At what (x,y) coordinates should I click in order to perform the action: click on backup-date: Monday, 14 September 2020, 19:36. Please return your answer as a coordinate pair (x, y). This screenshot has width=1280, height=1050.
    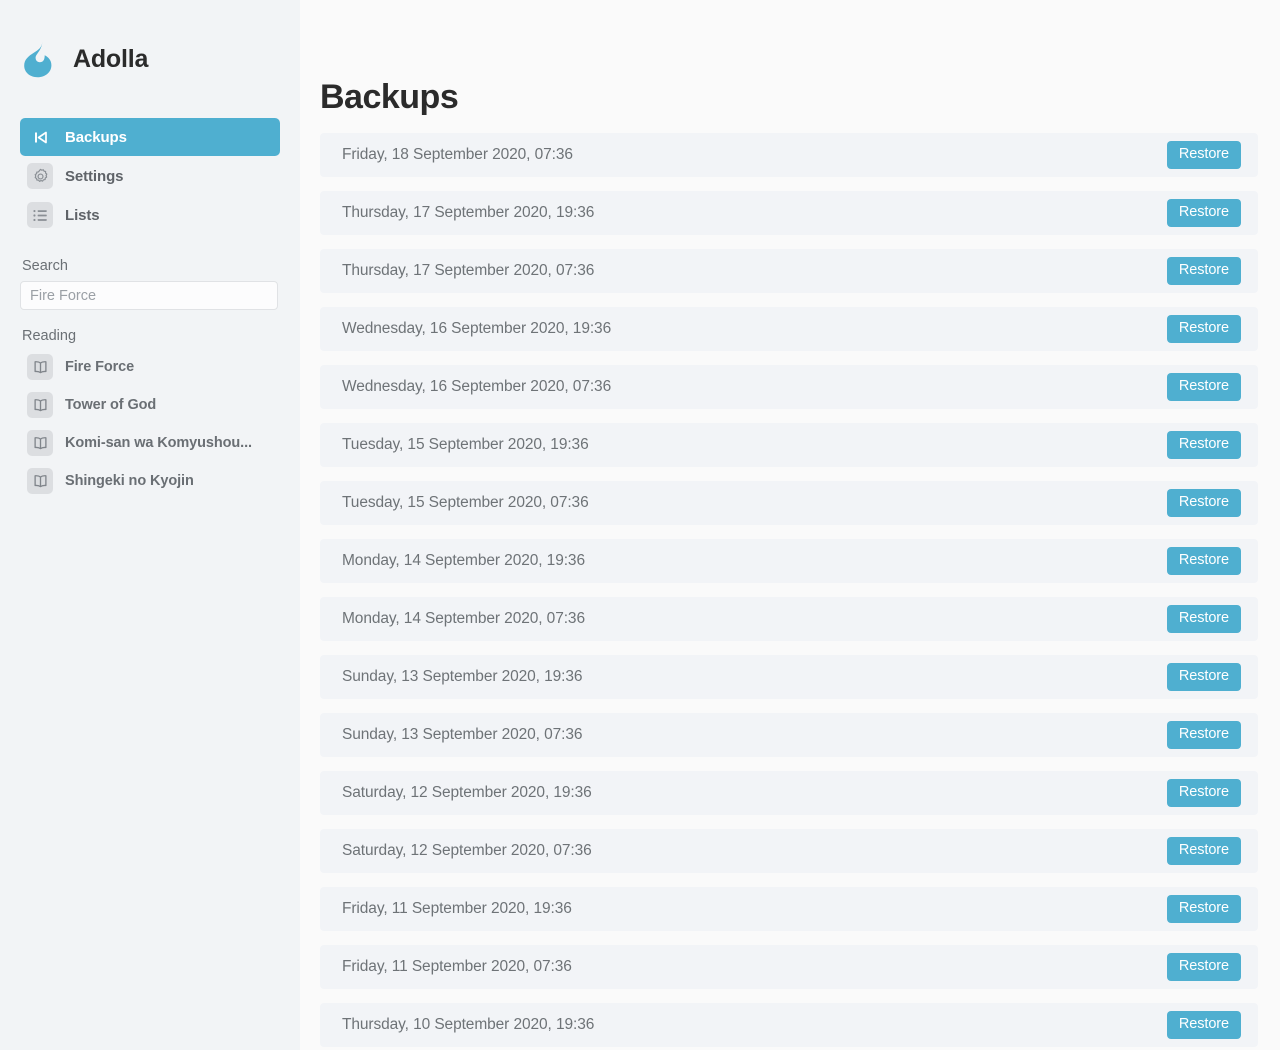
    Looking at the image, I should click on (463, 560).